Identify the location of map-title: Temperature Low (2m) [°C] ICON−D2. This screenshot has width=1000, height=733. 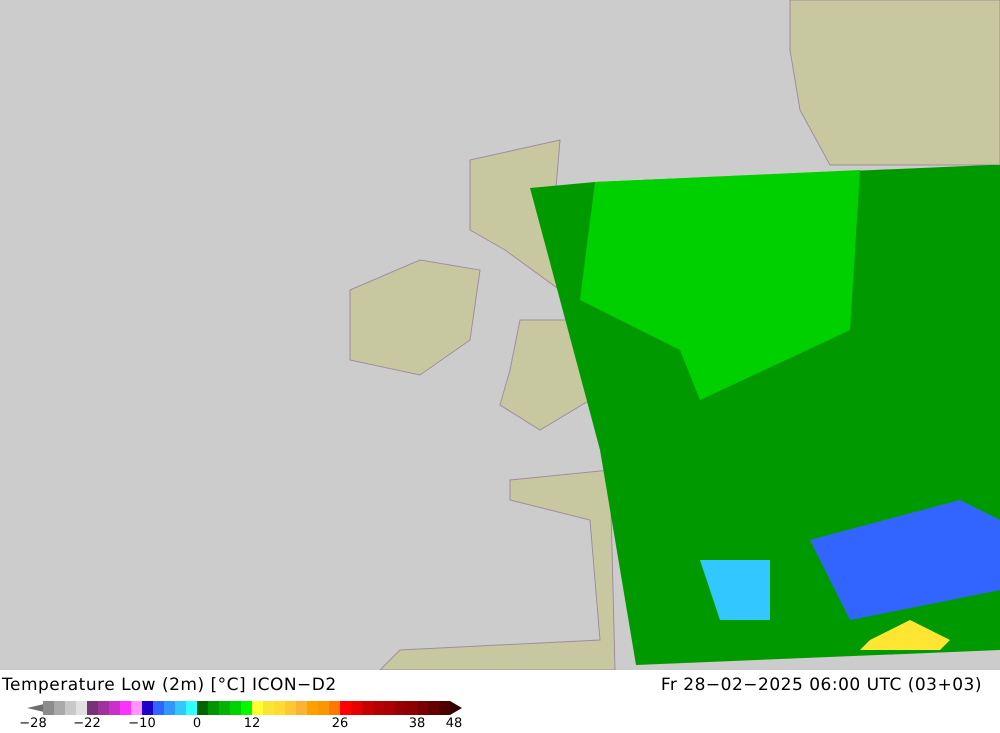
(169, 686).